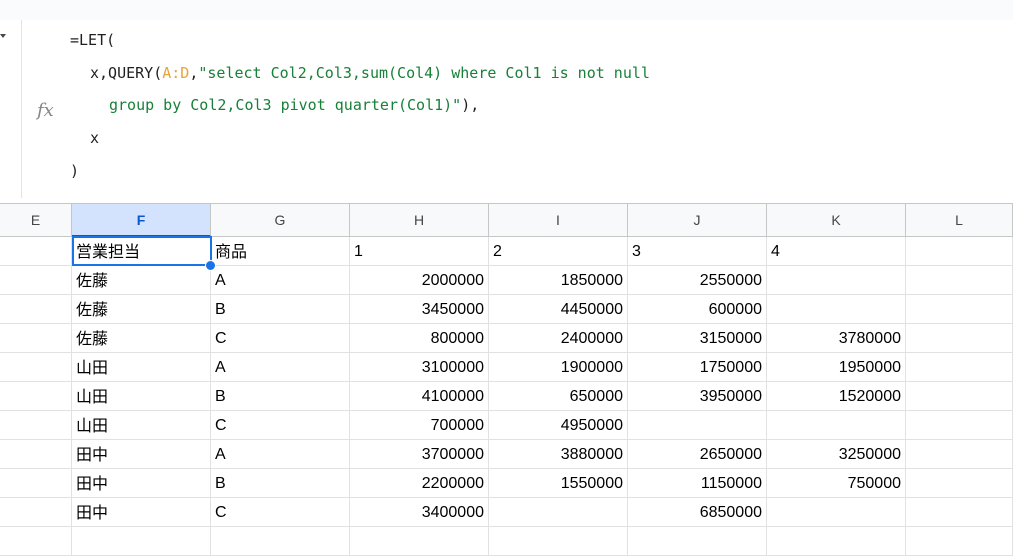  What do you see at coordinates (210, 265) in the screenshot?
I see `fill-handle` at bounding box center [210, 265].